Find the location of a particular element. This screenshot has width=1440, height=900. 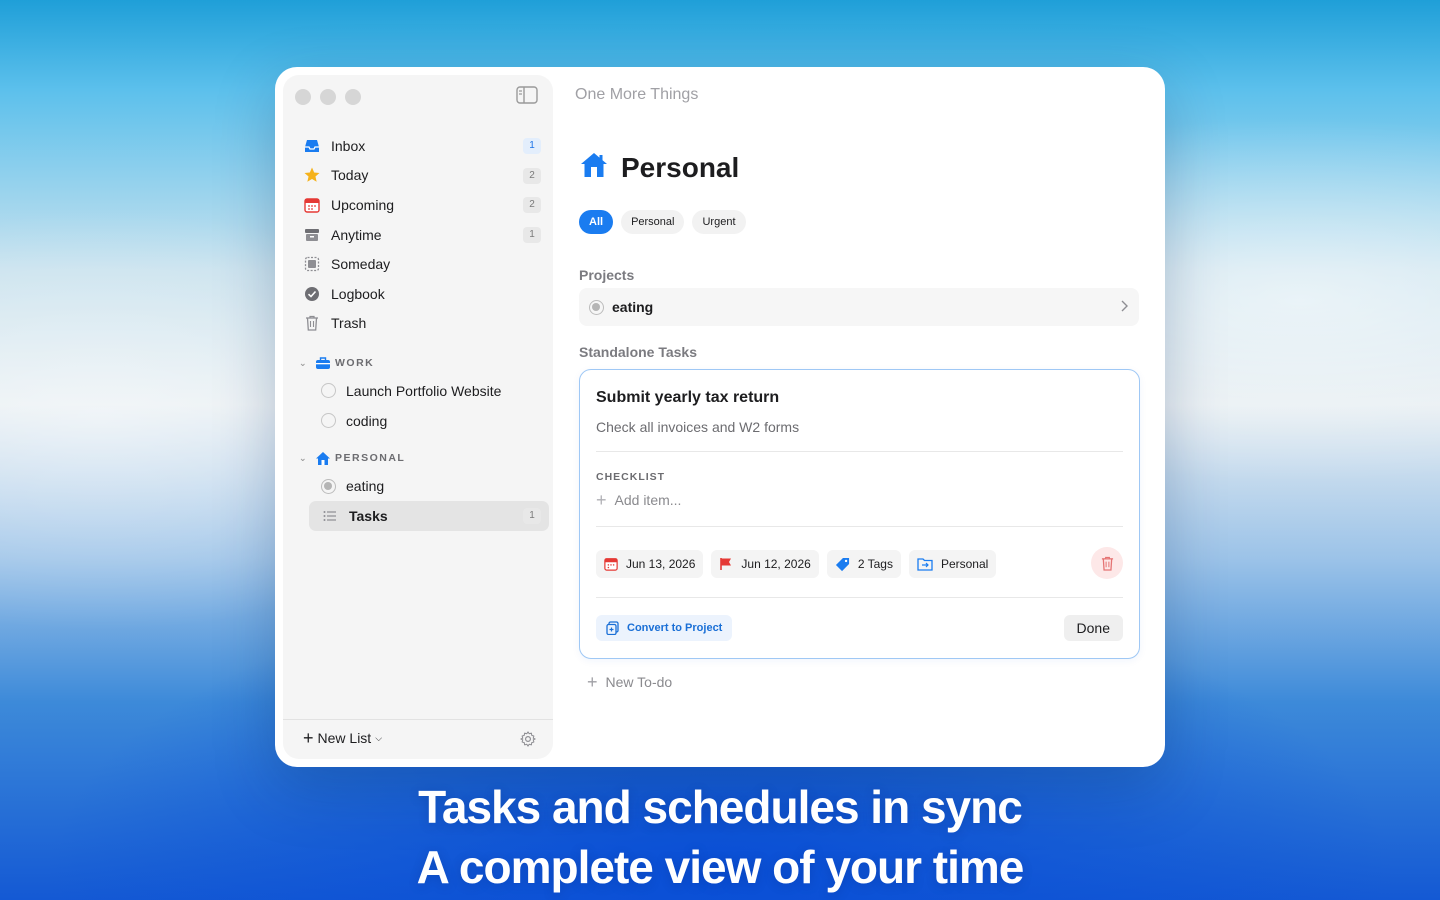

close-window-button is located at coordinates (303, 97).